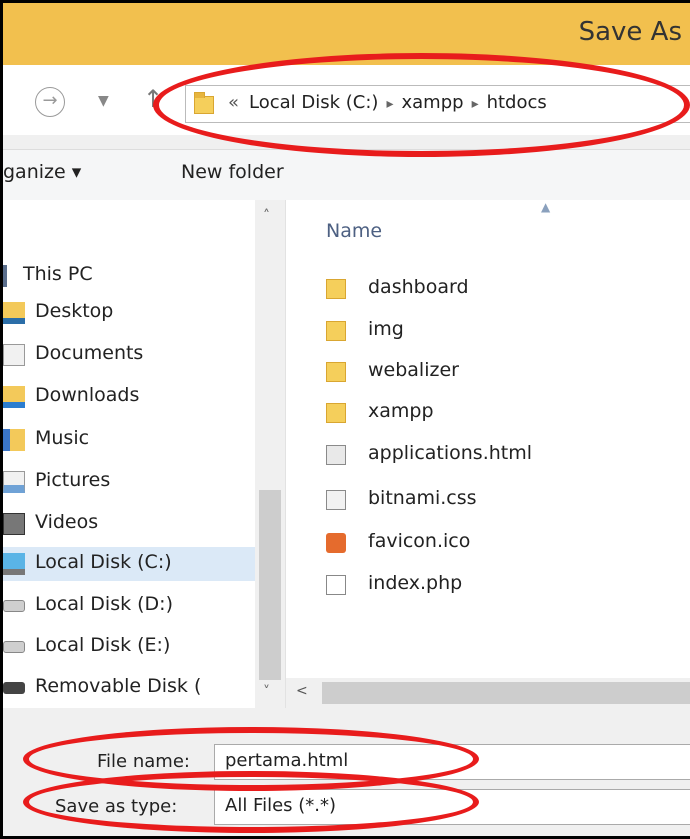  I want to click on file-name: dashboard, so click(418, 287).